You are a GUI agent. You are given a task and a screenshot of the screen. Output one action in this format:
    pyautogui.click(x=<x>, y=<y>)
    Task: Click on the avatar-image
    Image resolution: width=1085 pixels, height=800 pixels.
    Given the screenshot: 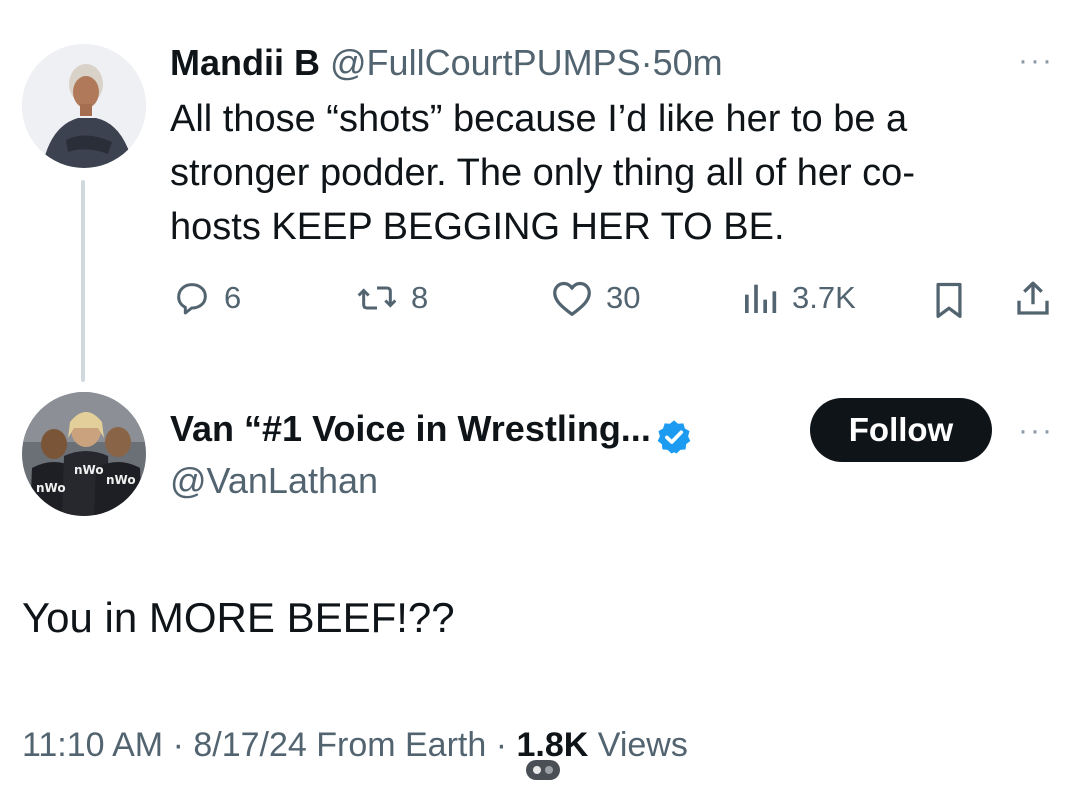 What is the action you would take?
    pyautogui.click(x=84, y=106)
    